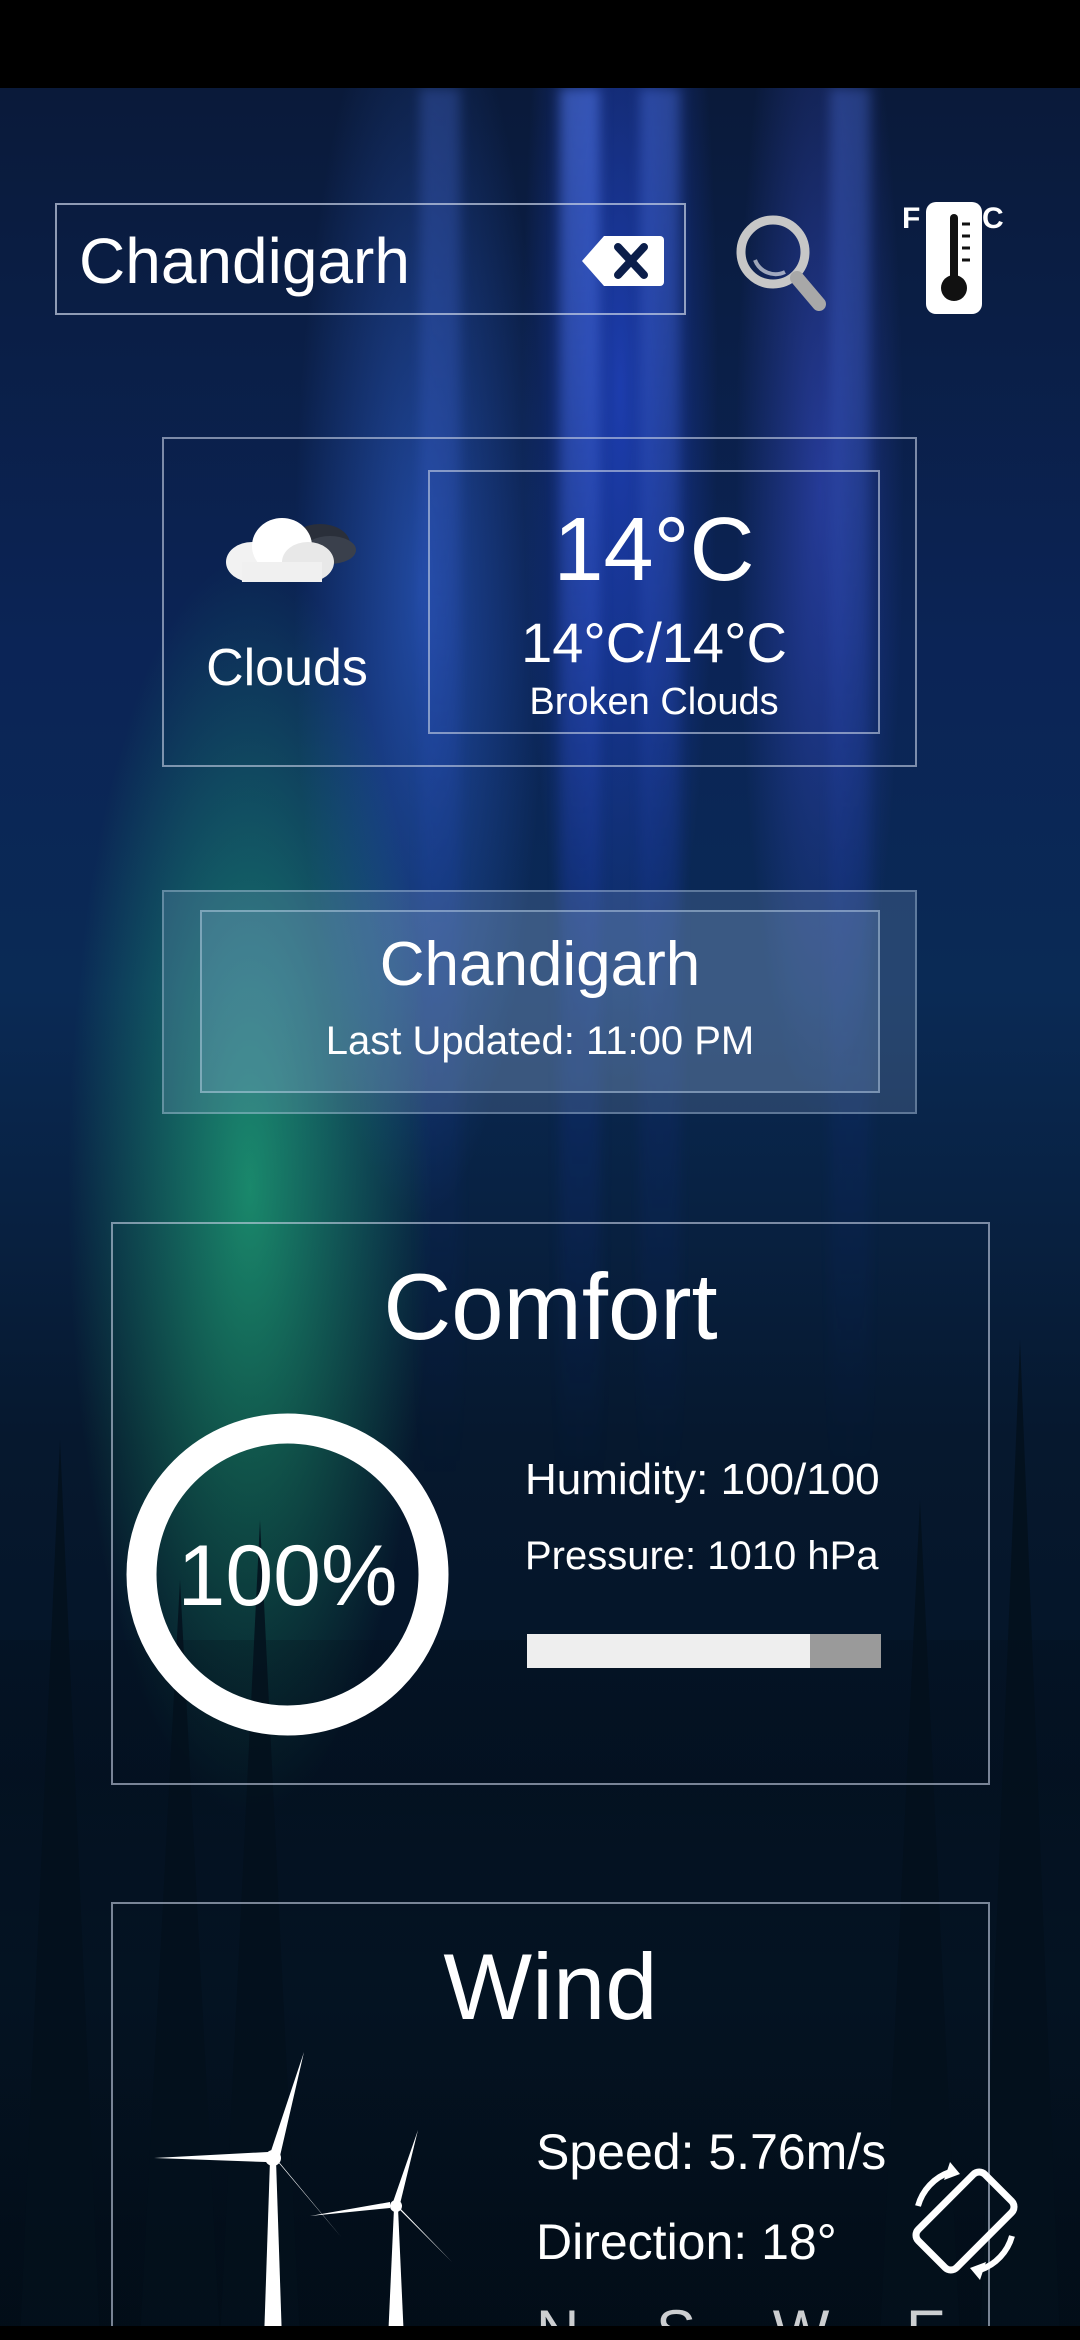 The height and width of the screenshot is (2340, 1080). Describe the element at coordinates (623, 261) in the screenshot. I see `clear-icon` at that location.